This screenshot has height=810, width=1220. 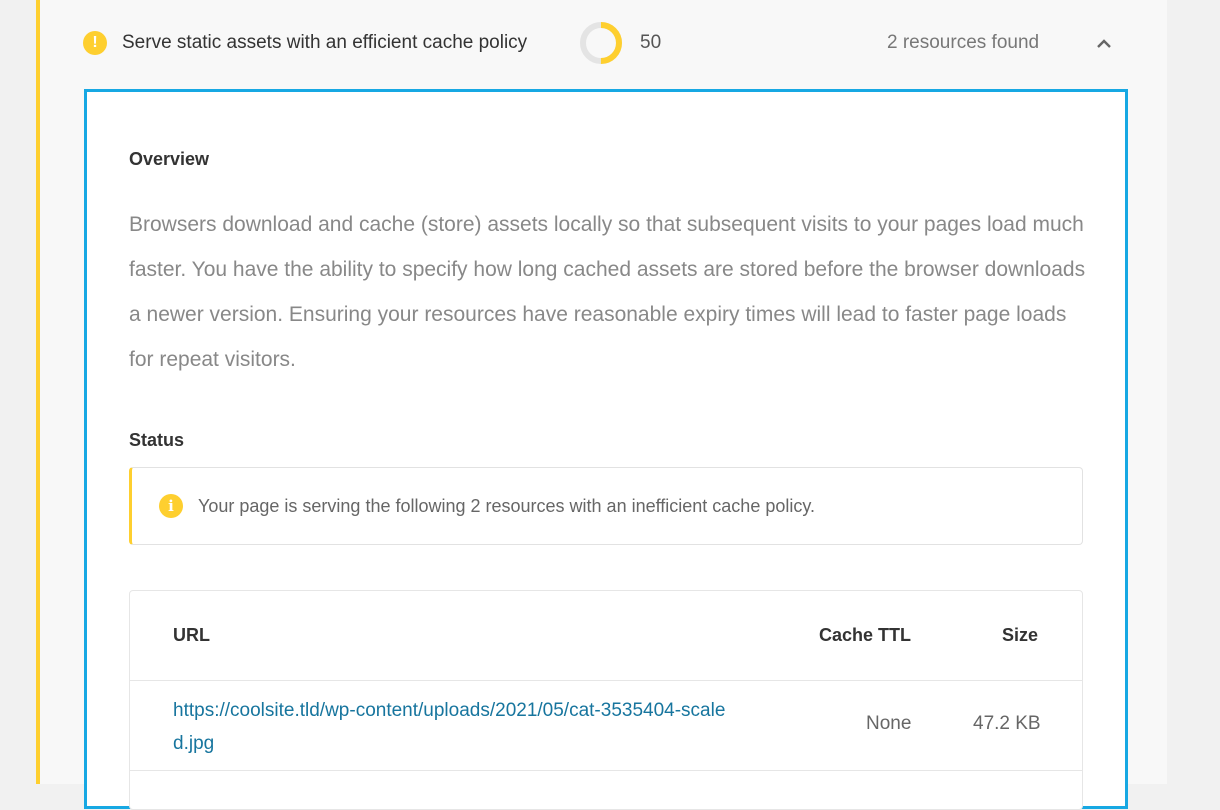 What do you see at coordinates (606, 680) in the screenshot?
I see `header-divider` at bounding box center [606, 680].